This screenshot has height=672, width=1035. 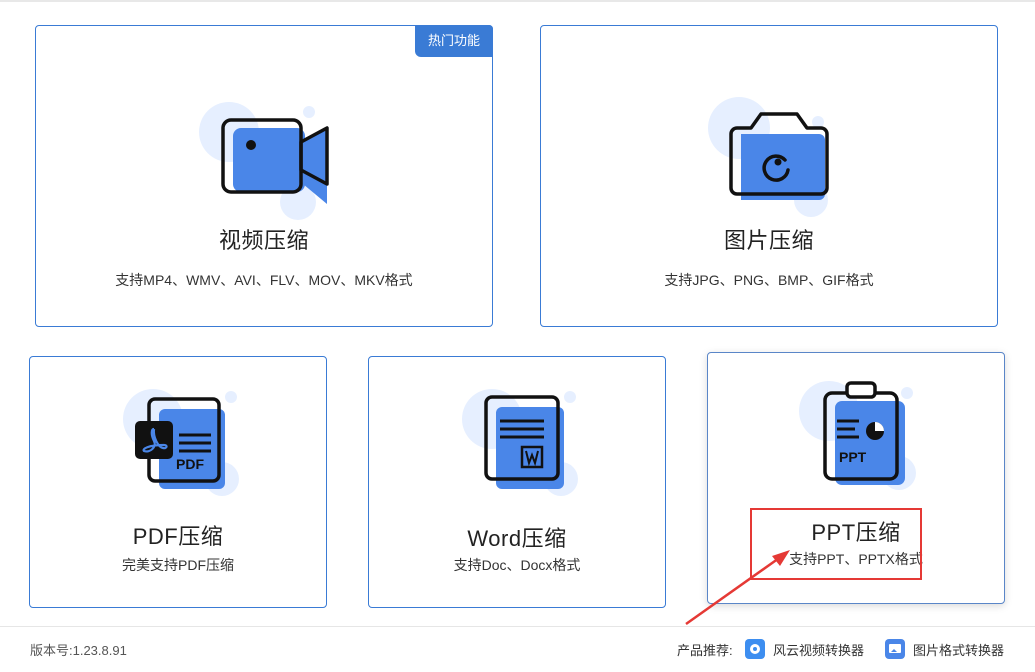 I want to click on ppt-clipboard-icon, so click(x=857, y=435).